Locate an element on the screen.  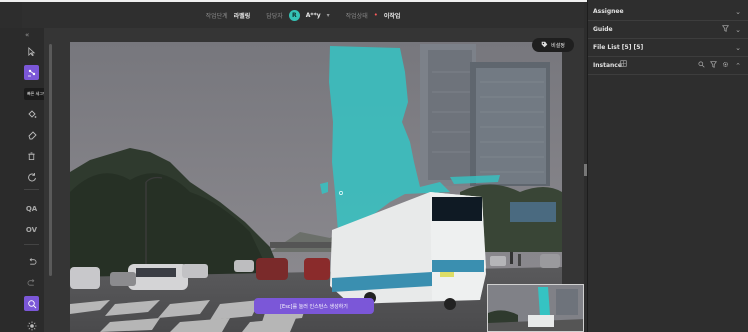
minimap is located at coordinates (535, 308).